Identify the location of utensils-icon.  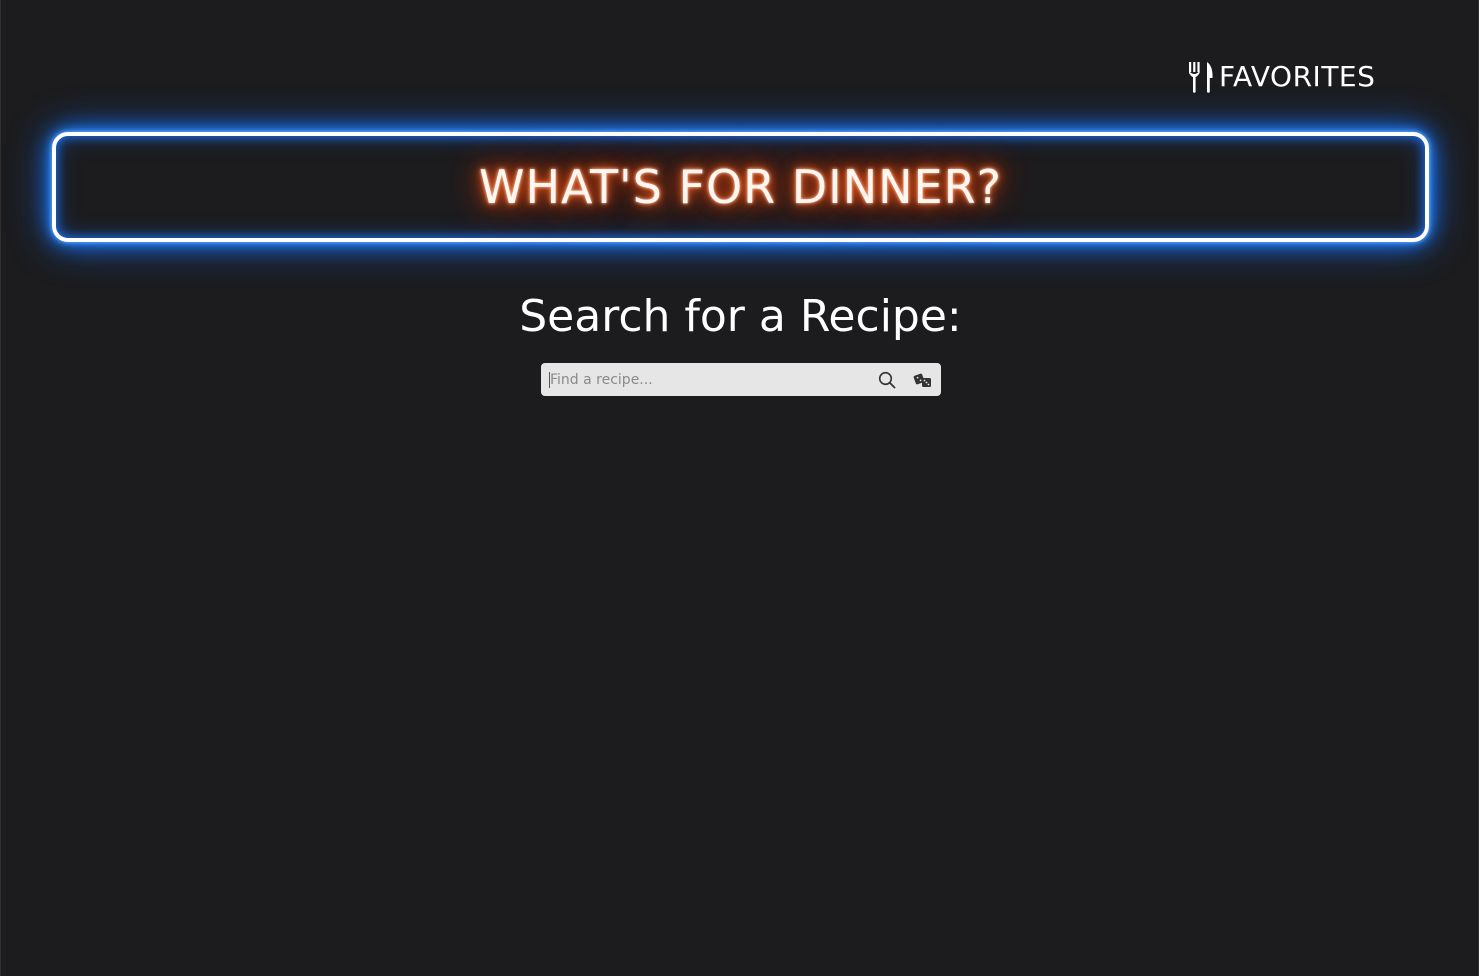
(1201, 77).